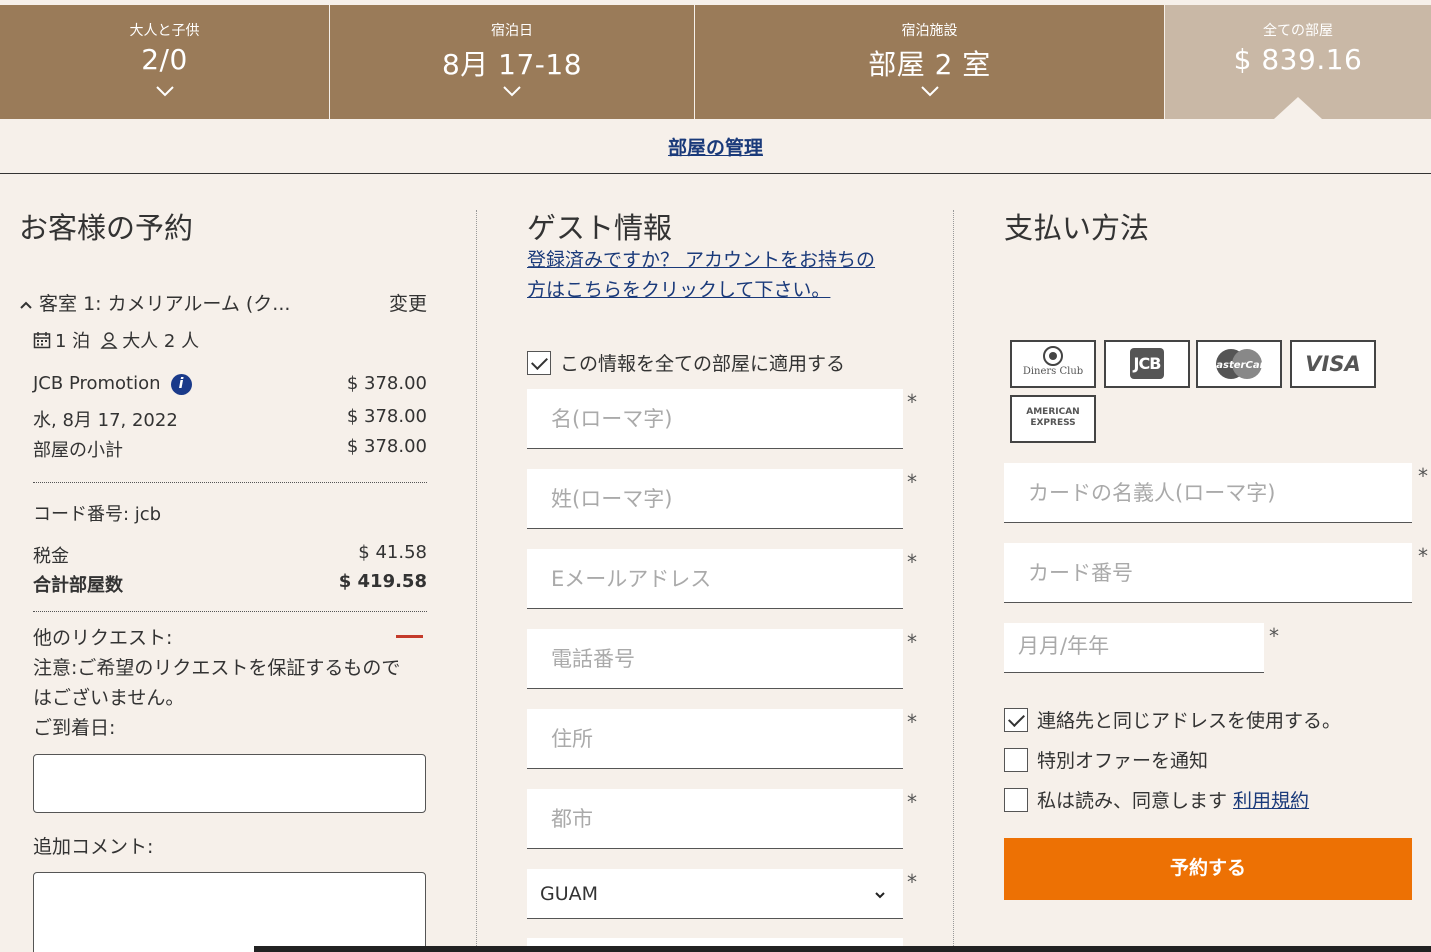  I want to click on email-field: Eメールアドレス, so click(715, 579).